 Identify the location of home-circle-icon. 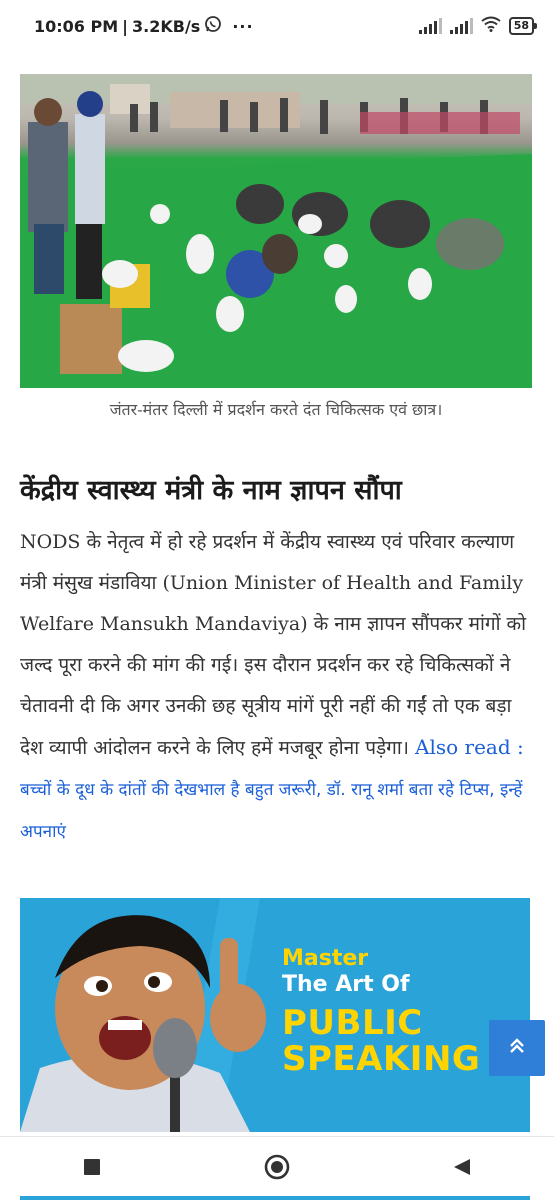
(277, 1169).